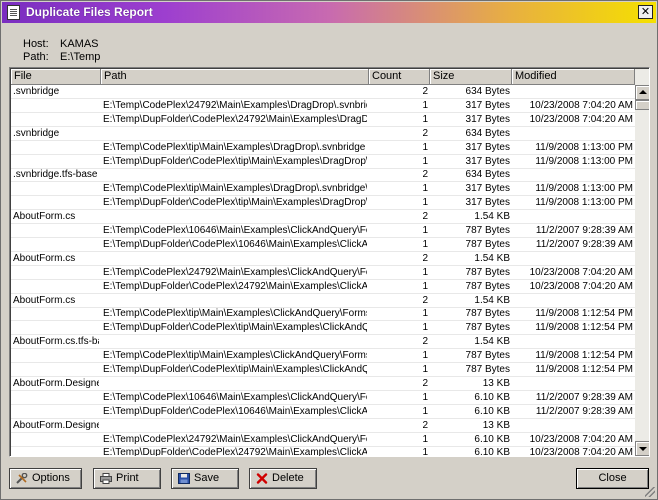  I want to click on delete-button: Delete, so click(283, 478).